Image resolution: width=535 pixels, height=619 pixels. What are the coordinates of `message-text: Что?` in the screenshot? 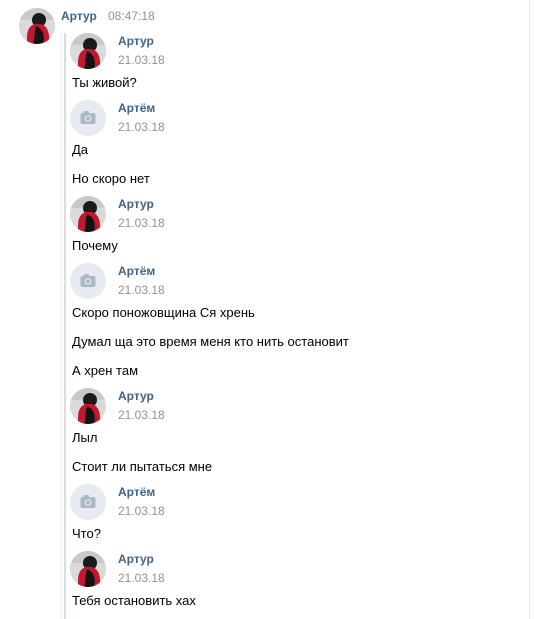 It's located at (86, 533).